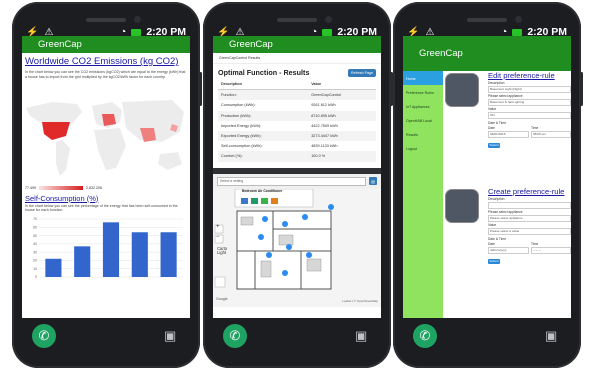  Describe the element at coordinates (362, 72) in the screenshot. I see `refresh-page-button: Refresh Page` at that location.